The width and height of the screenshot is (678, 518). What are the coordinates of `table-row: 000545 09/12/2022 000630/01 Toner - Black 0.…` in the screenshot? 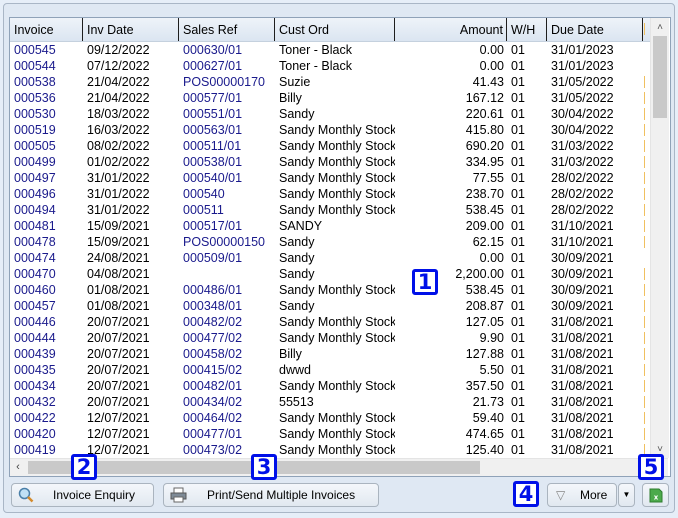 It's located at (330, 50).